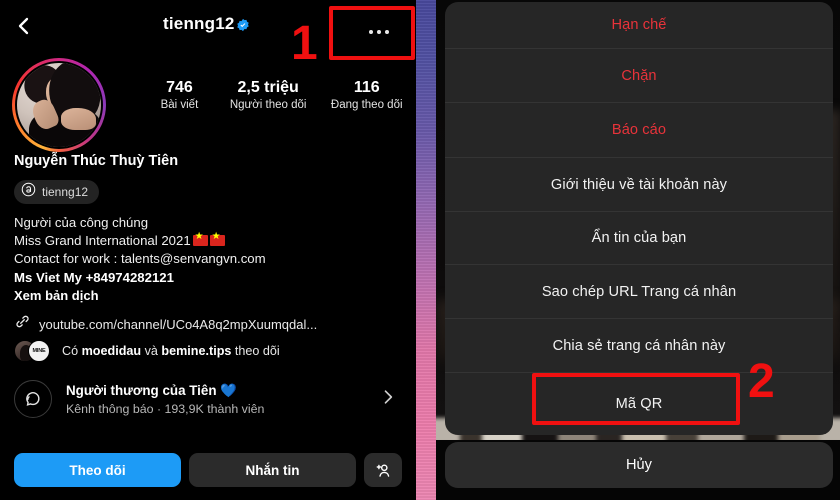 The width and height of the screenshot is (840, 500). What do you see at coordinates (28, 192) in the screenshot?
I see `threads-icon` at bounding box center [28, 192].